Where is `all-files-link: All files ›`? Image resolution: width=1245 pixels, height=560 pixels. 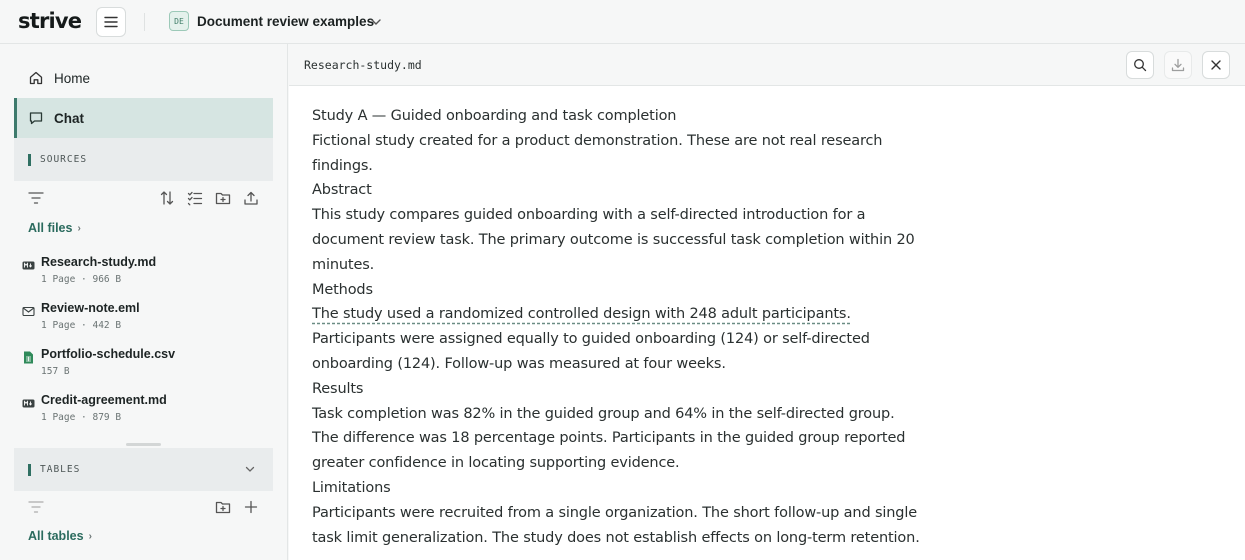
all-files-link: All files › is located at coordinates (54, 228).